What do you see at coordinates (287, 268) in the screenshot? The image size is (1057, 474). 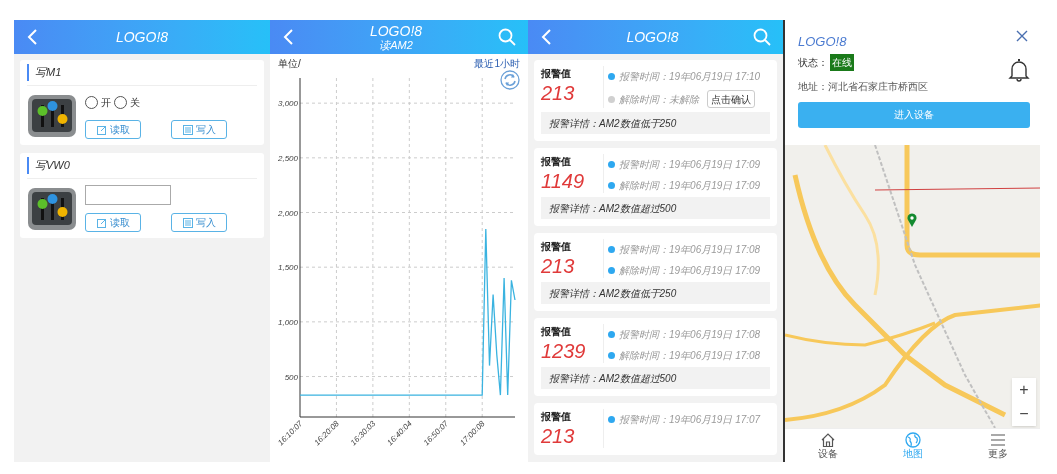 I see `y-tick-label: 1,500` at bounding box center [287, 268].